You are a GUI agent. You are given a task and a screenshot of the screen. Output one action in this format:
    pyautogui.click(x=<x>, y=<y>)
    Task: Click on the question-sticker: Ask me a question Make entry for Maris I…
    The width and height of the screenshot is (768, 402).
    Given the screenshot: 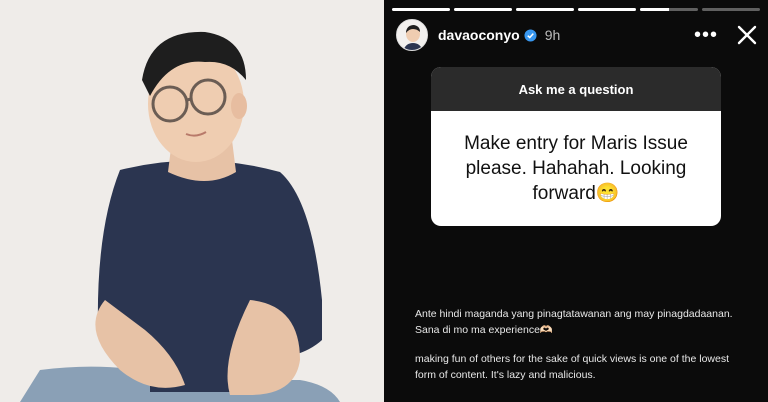 What is the action you would take?
    pyautogui.click(x=576, y=146)
    